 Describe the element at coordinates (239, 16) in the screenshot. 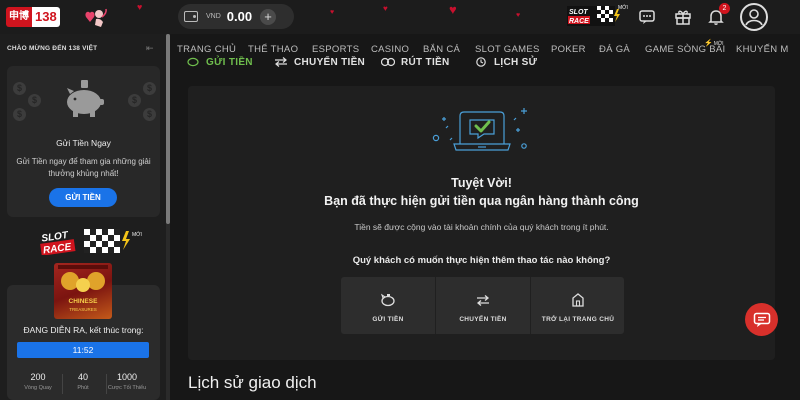

I see `balance-amount: 0.00` at that location.